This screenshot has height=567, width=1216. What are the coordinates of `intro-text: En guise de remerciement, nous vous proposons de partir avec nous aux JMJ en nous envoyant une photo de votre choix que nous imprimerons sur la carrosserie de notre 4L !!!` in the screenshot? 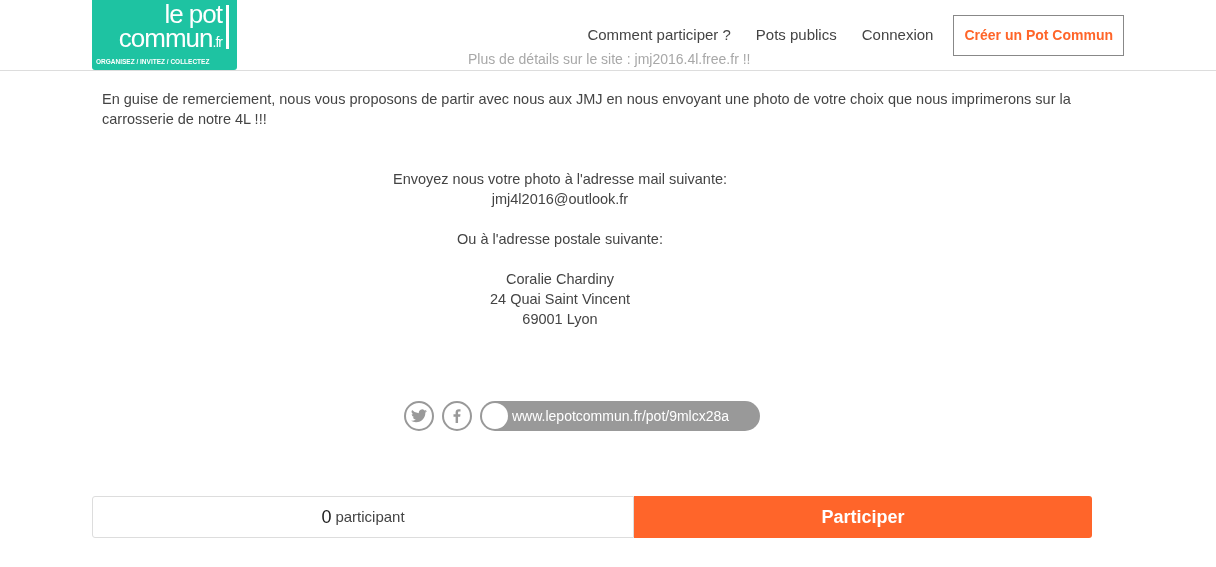 It's located at (587, 109).